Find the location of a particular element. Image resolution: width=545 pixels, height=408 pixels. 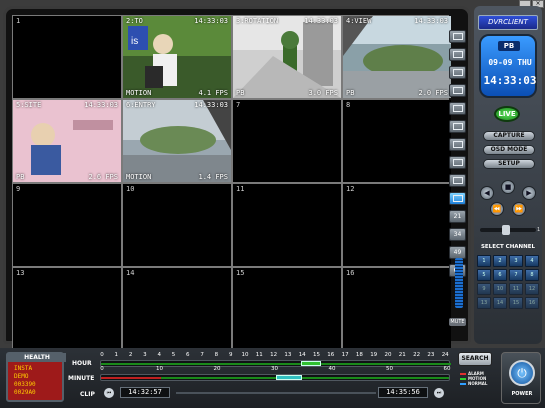

camera-number: 7 is located at coordinates (238, 105).